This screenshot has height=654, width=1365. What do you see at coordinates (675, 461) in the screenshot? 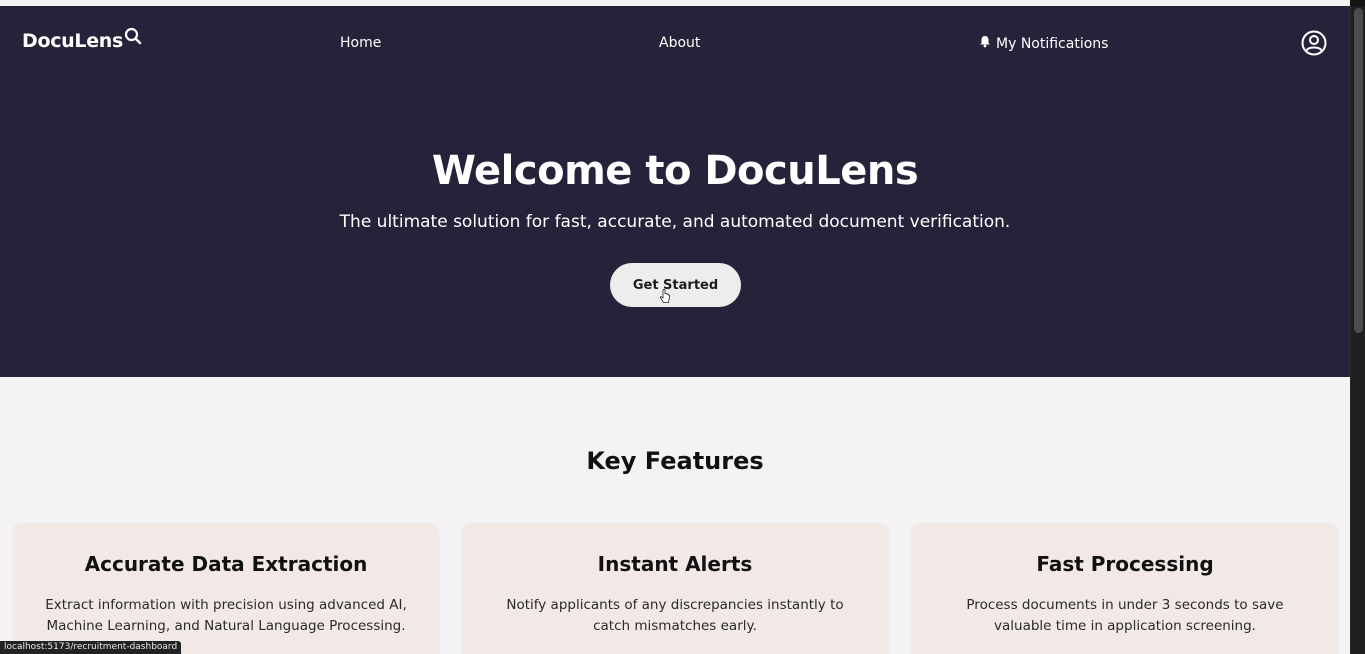
I see `key-features-heading: Key Features` at bounding box center [675, 461].